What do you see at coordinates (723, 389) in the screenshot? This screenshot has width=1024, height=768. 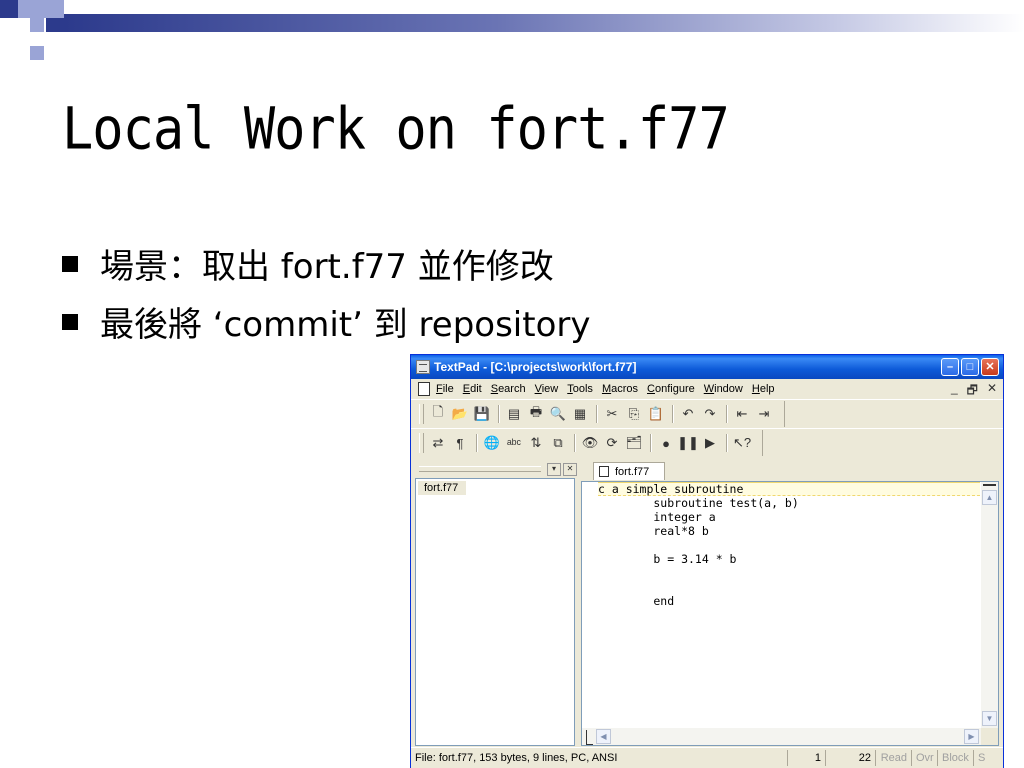 I see `menu-window: Window` at bounding box center [723, 389].